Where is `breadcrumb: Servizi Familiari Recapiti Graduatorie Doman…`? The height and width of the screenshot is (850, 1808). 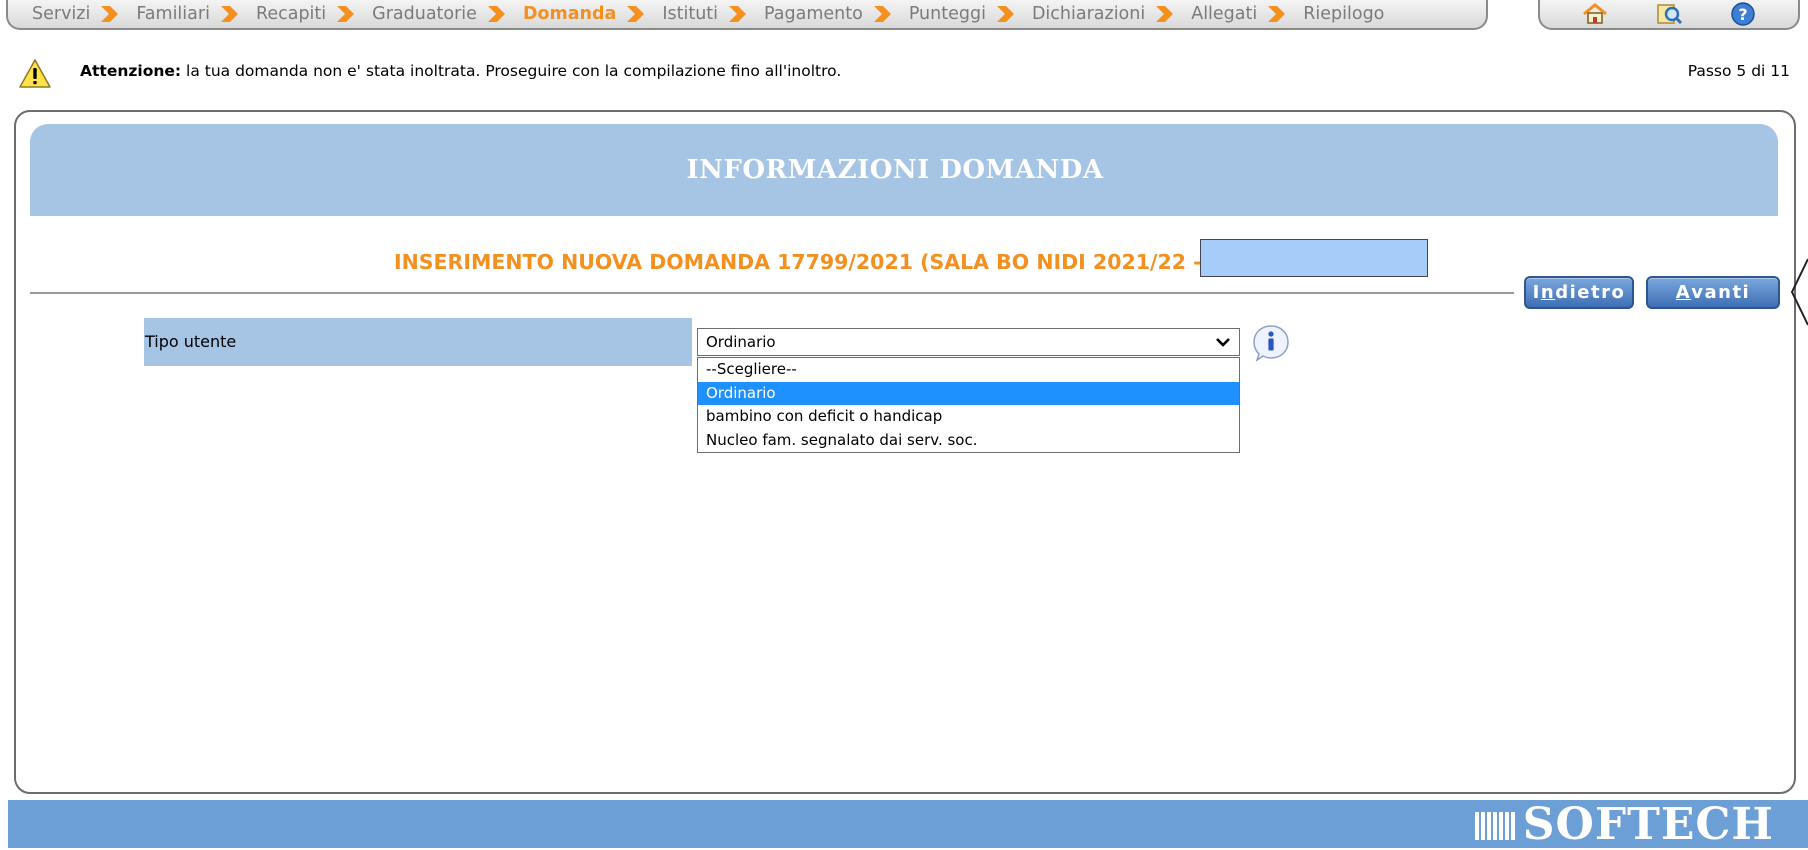
breadcrumb: Servizi Familiari Recapiti Graduatorie Doman… is located at coordinates (747, 15).